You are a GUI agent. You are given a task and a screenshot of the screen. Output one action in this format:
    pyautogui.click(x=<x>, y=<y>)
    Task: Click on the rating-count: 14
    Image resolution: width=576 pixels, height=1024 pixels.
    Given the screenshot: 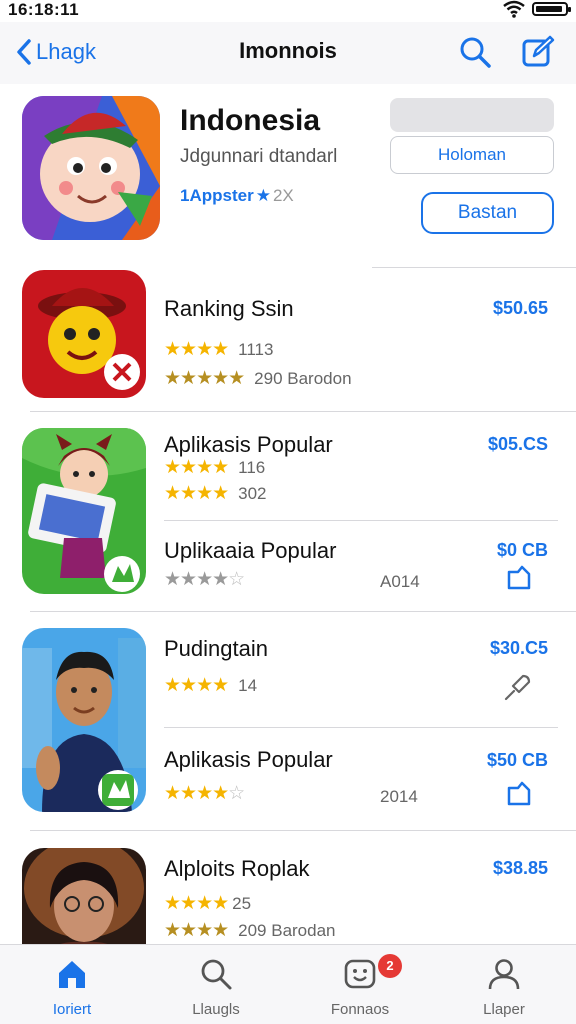 What is the action you would take?
    pyautogui.click(x=248, y=685)
    